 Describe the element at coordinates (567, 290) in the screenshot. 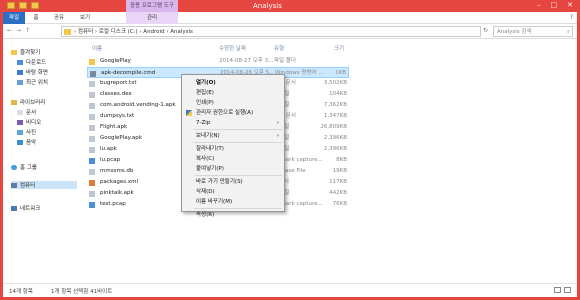

I see `large-icons-view-icon` at that location.